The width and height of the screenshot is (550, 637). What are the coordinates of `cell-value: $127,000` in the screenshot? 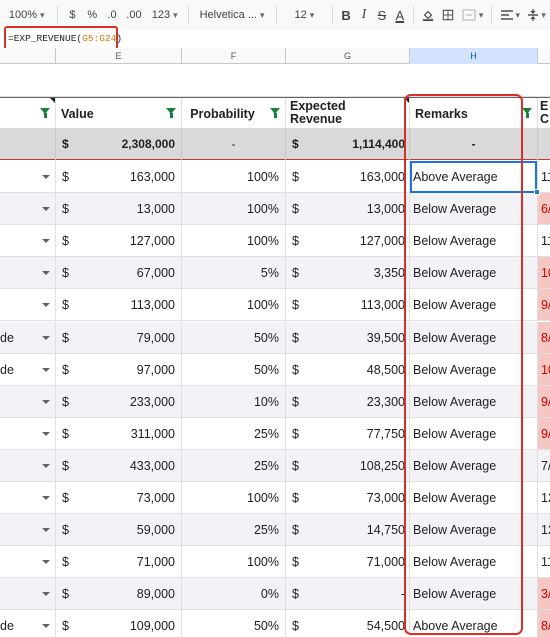 It's located at (119, 241).